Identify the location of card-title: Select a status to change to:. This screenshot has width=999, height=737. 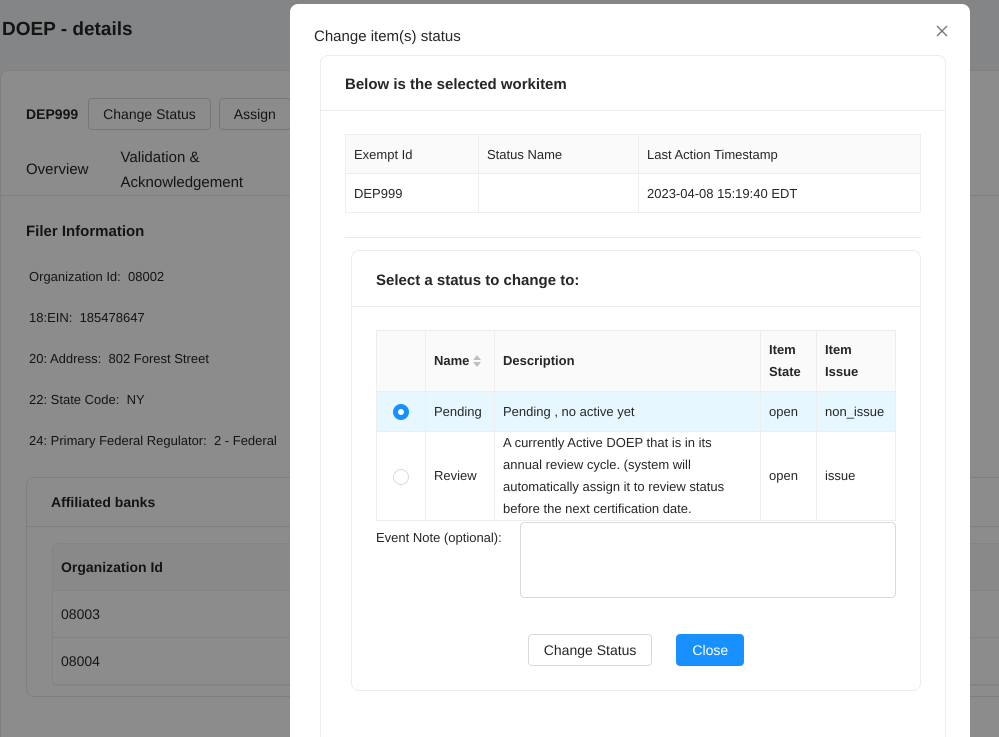
(636, 279).